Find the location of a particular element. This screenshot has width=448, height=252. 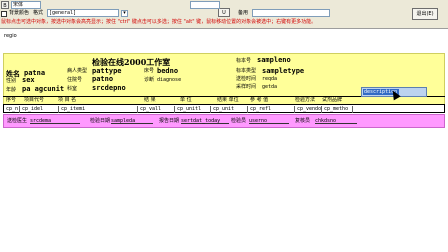

column-header: 结 果 is located at coordinates (158, 100).